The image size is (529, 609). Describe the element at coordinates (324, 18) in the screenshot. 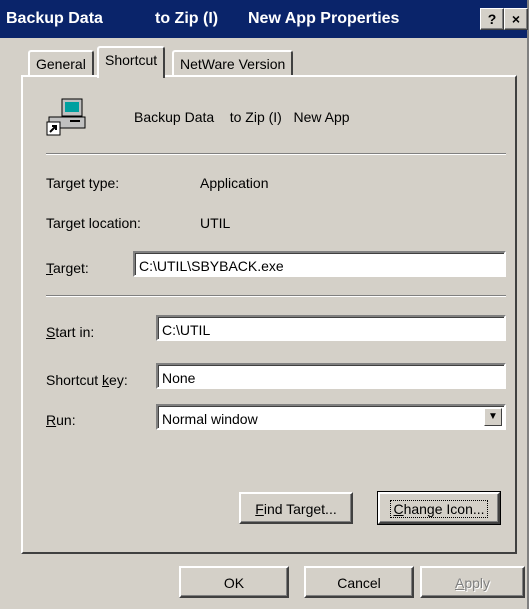

I see `title-part-3: New App Properties` at that location.